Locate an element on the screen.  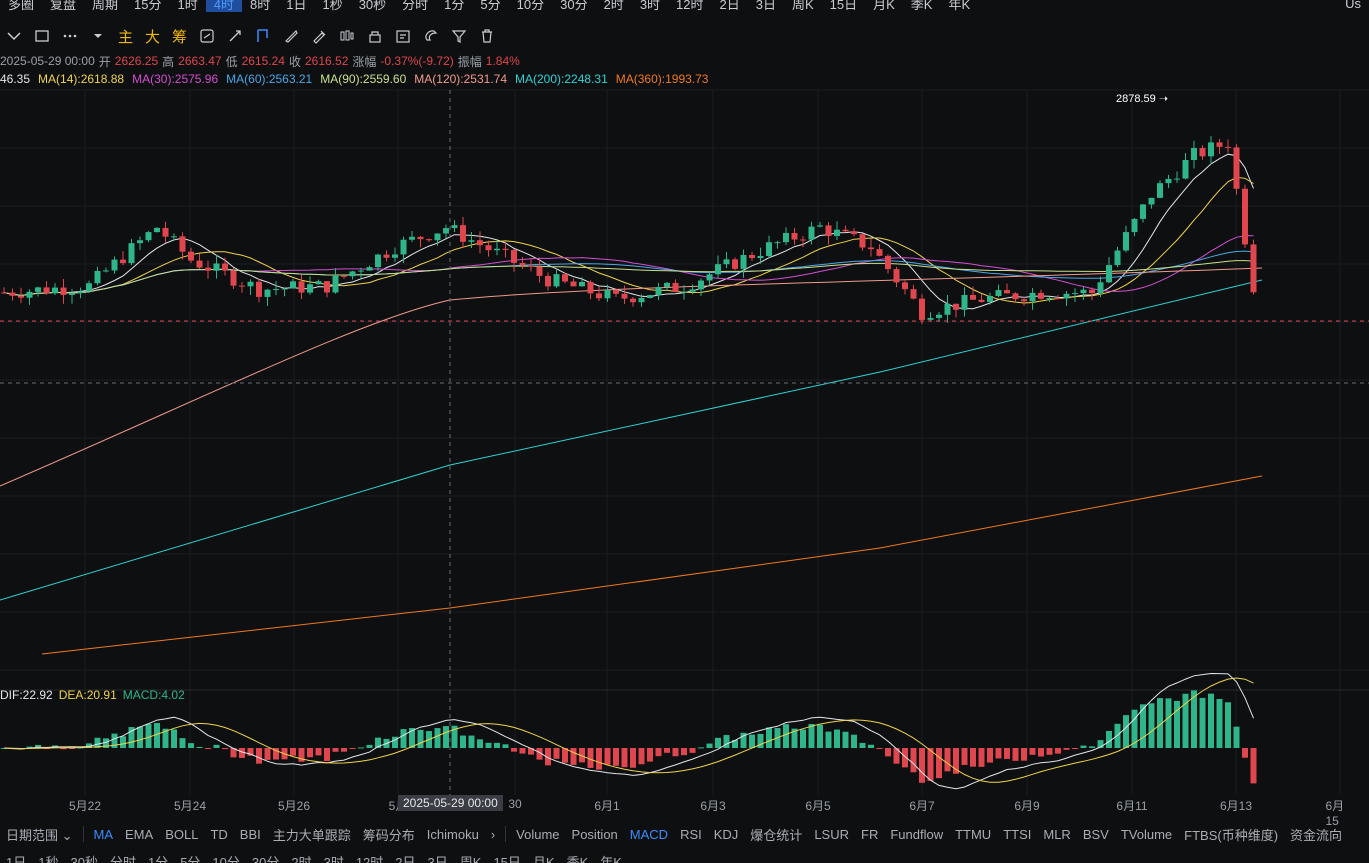
sub-indicator-tab: 爆仓统计 is located at coordinates (776, 834).